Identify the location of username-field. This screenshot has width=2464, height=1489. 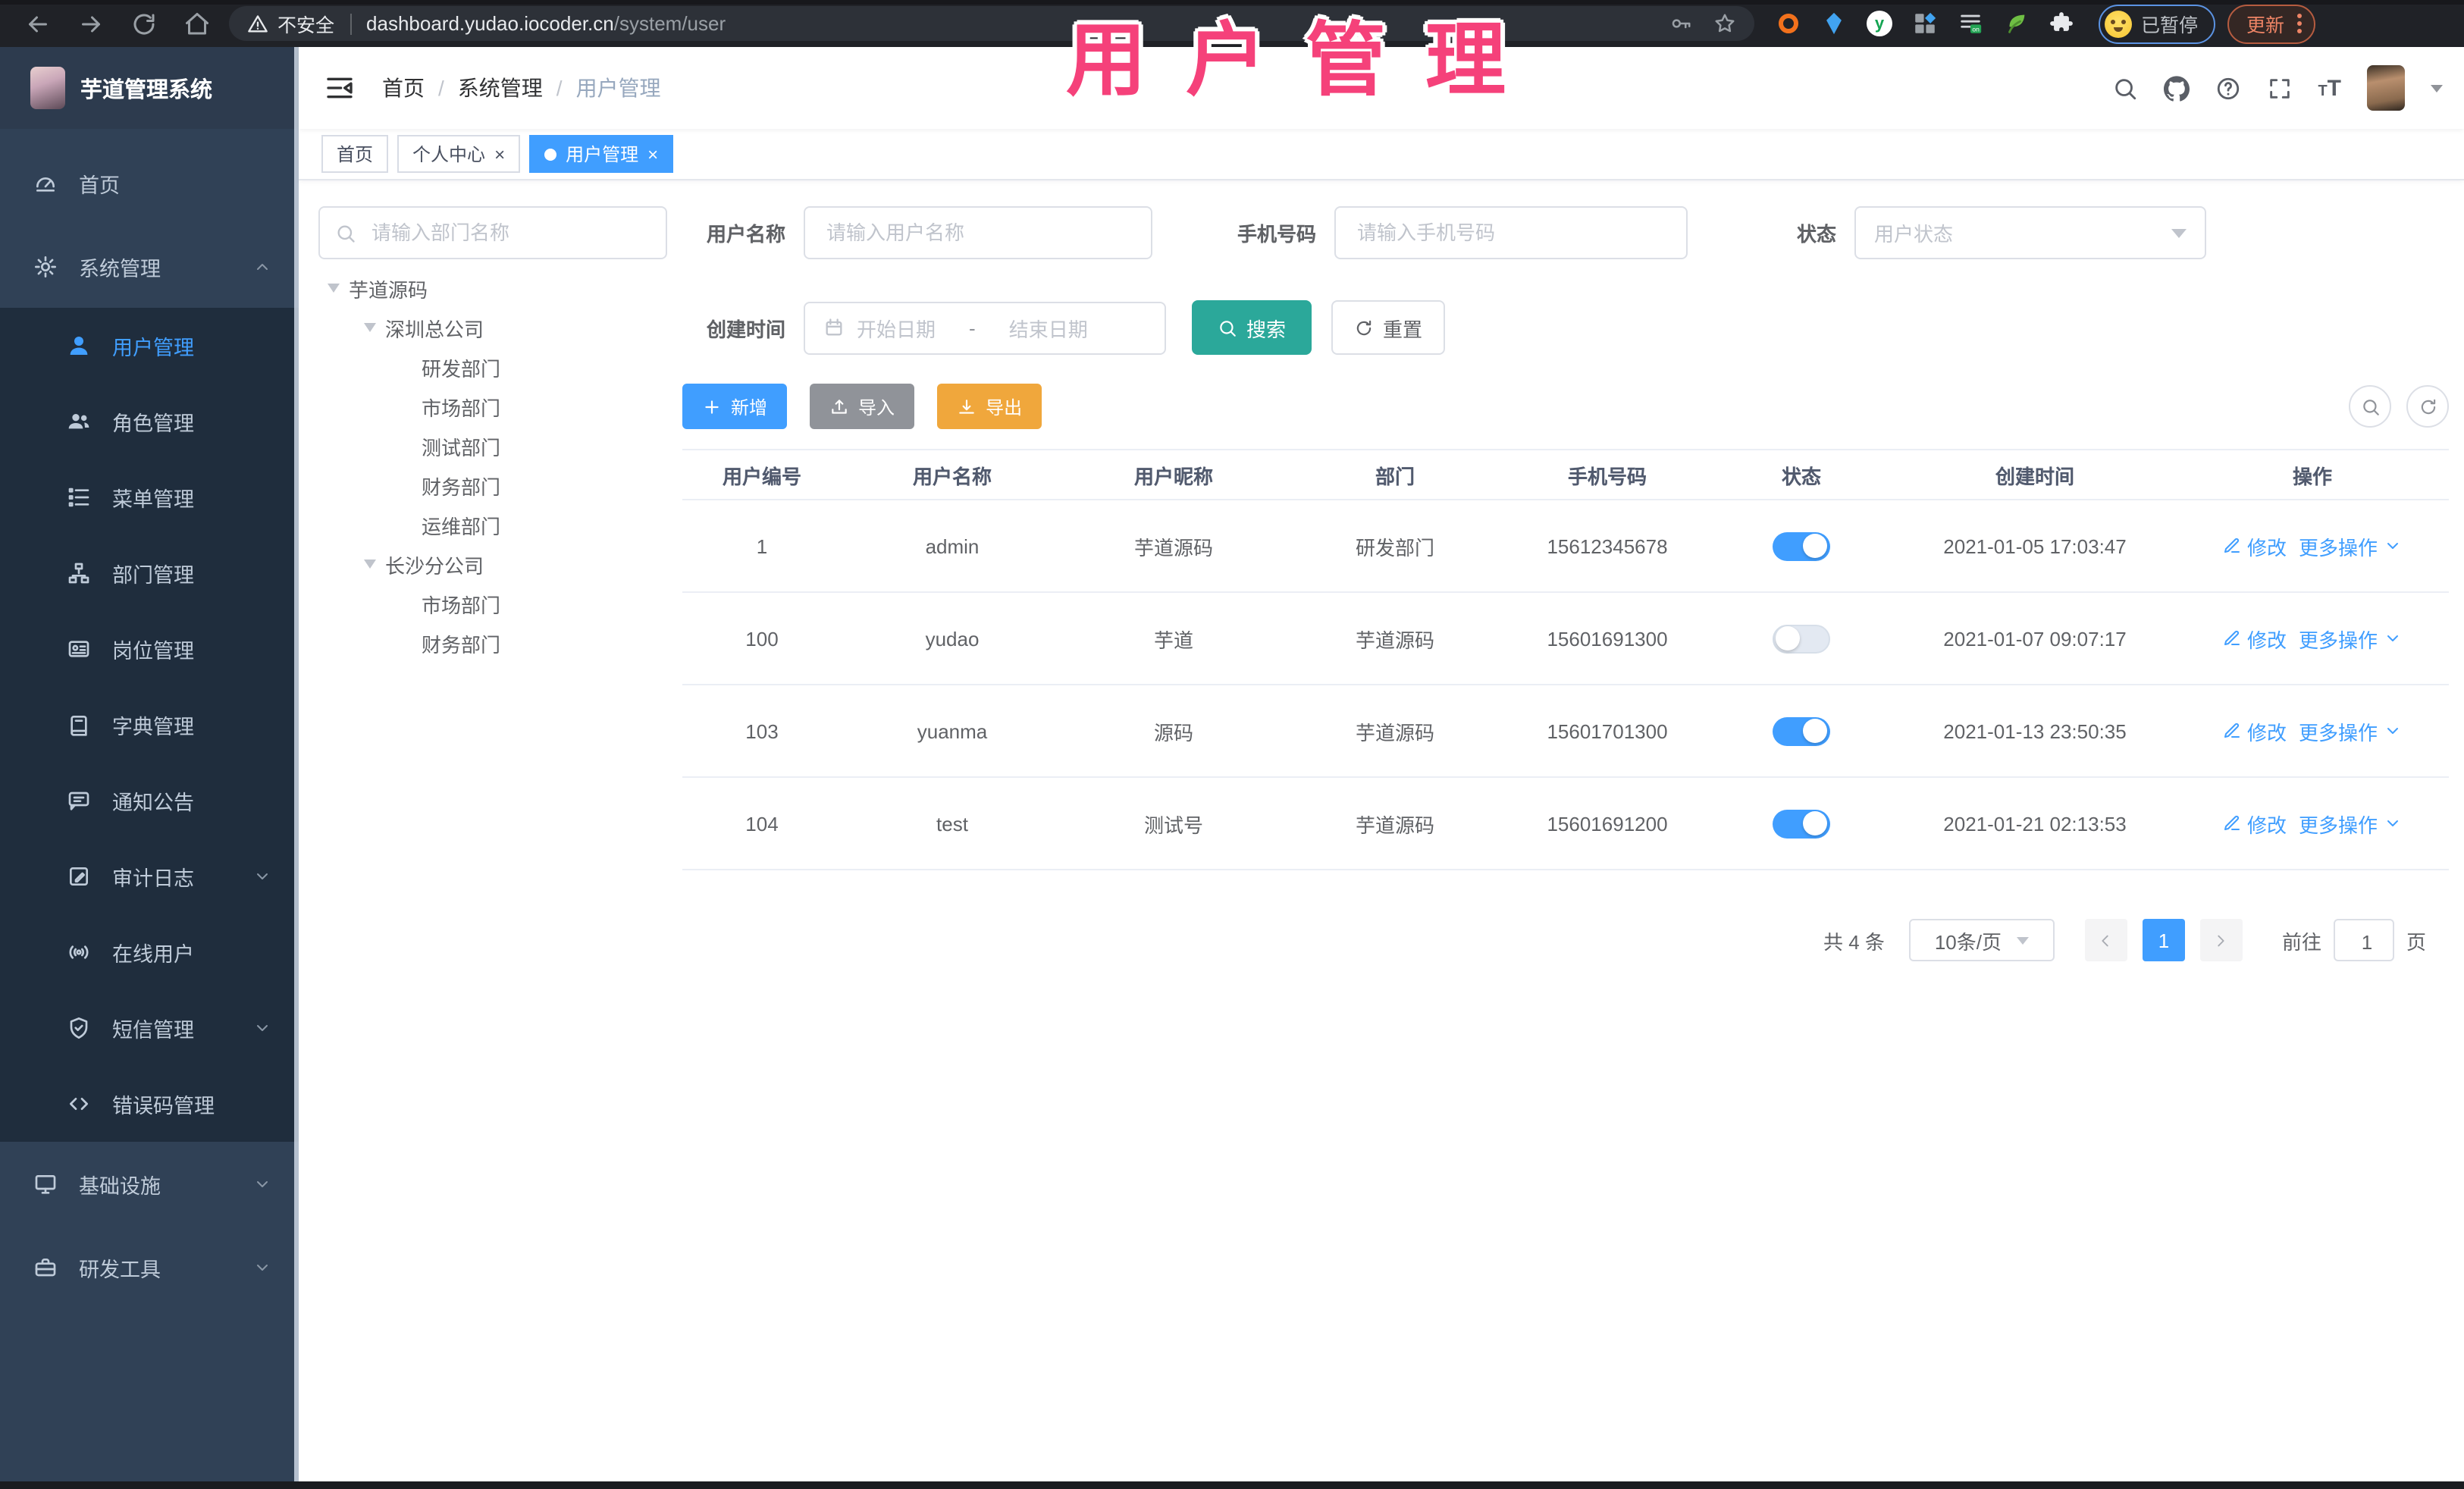
(978, 233).